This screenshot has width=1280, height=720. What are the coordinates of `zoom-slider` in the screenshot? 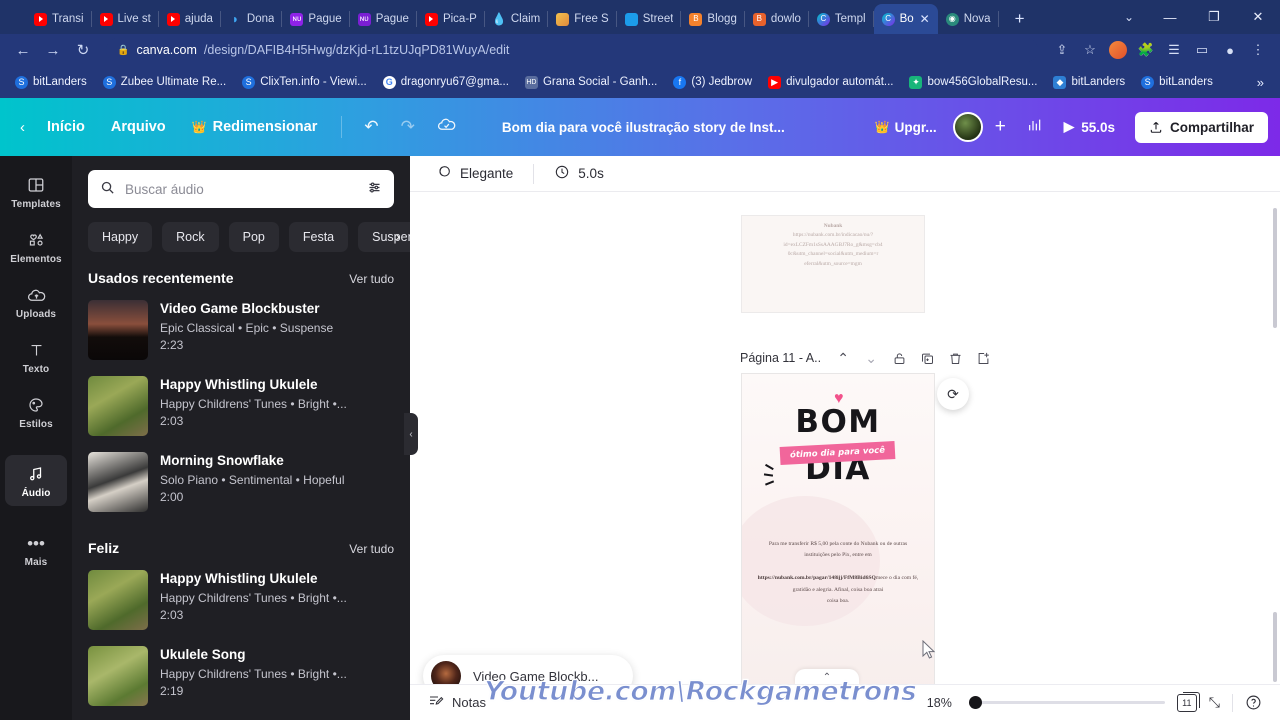 It's located at (1066, 702).